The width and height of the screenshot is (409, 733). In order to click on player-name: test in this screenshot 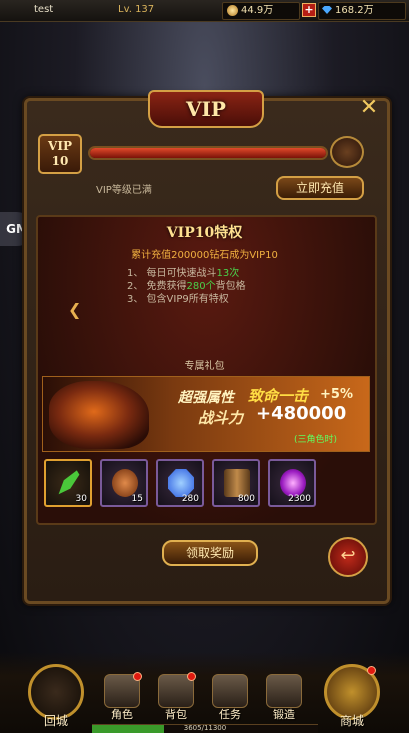, I will do `click(44, 9)`.